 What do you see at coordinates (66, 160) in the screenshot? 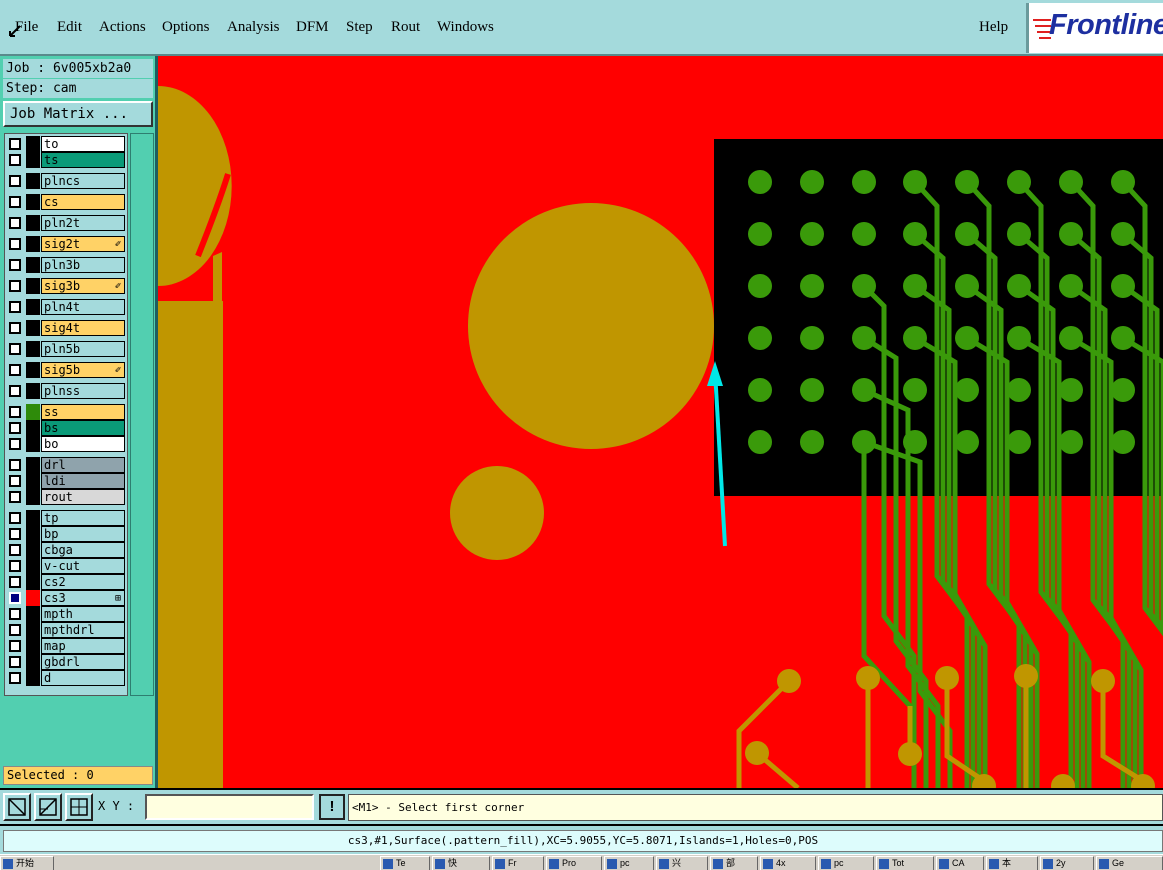
I see `layer-row-ts: ts` at bounding box center [66, 160].